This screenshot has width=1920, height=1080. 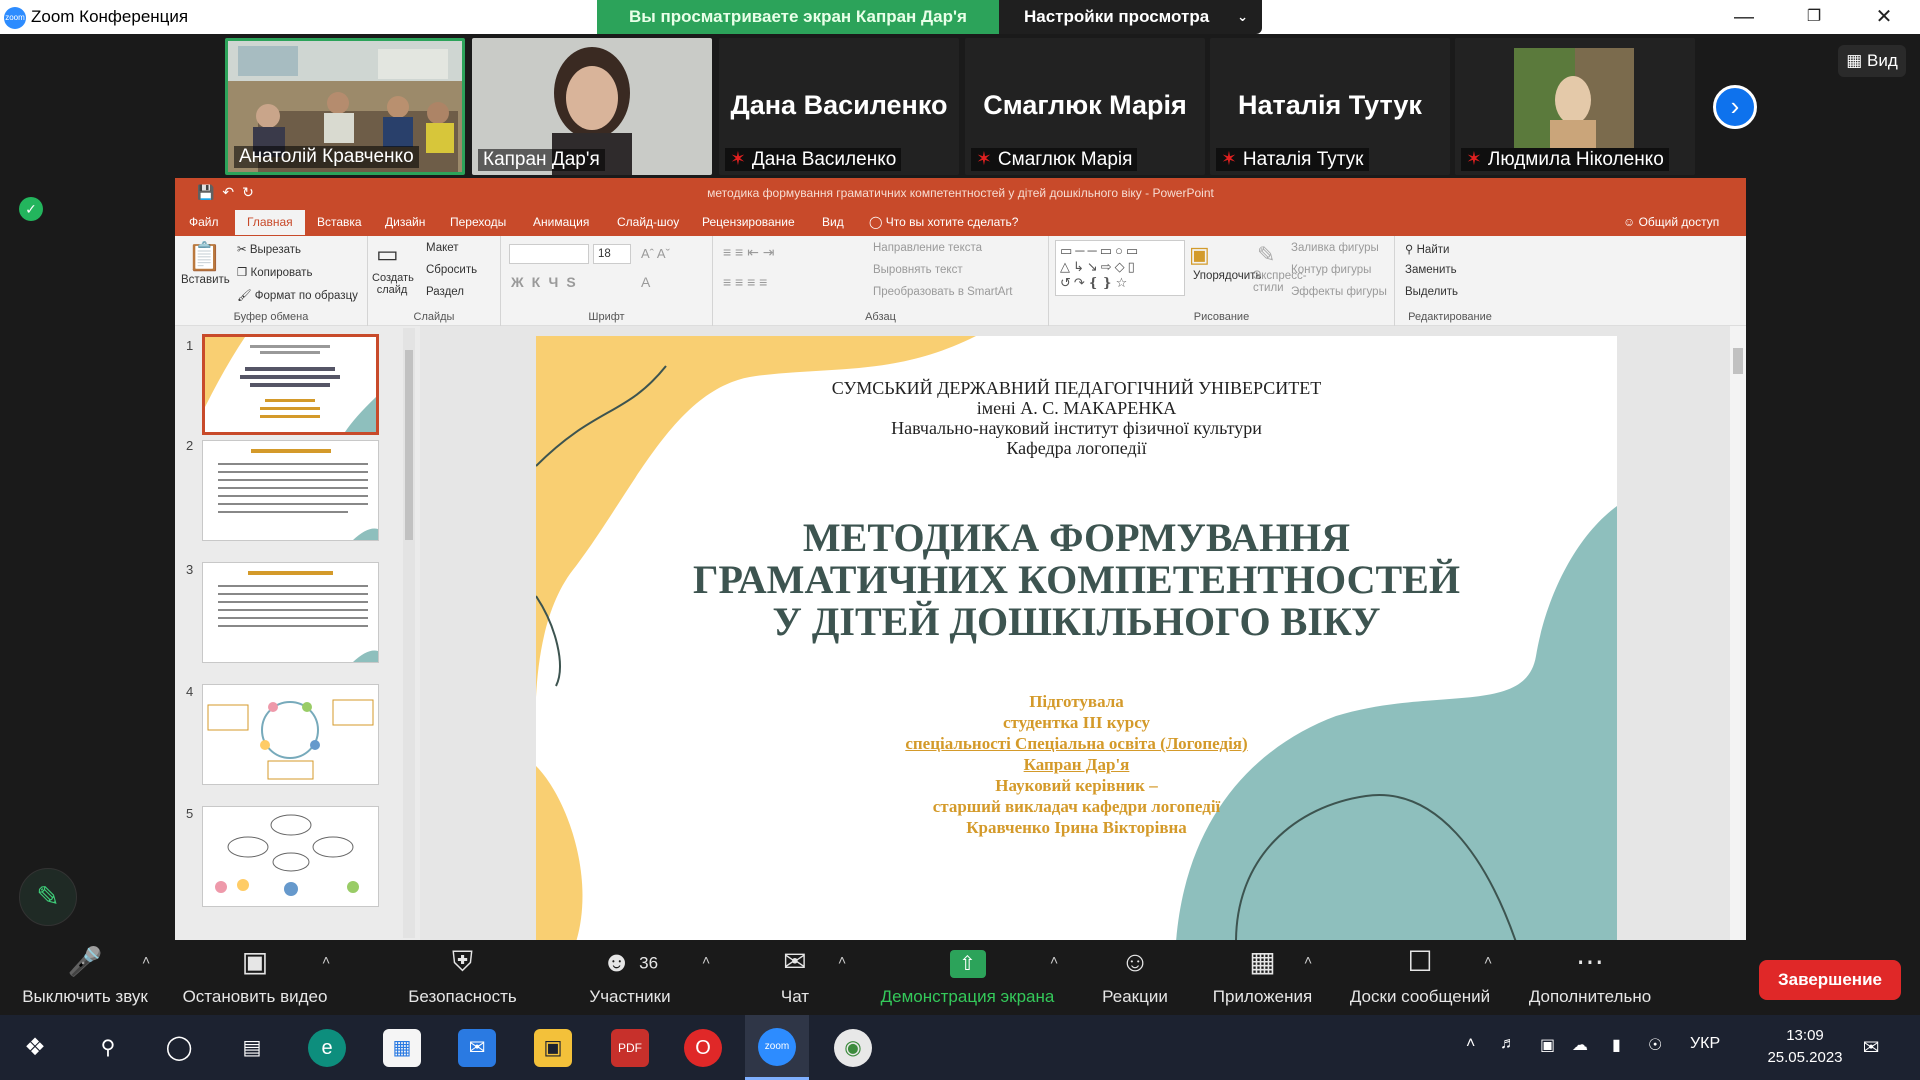 I want to click on tab-file: Файл, so click(x=204, y=222).